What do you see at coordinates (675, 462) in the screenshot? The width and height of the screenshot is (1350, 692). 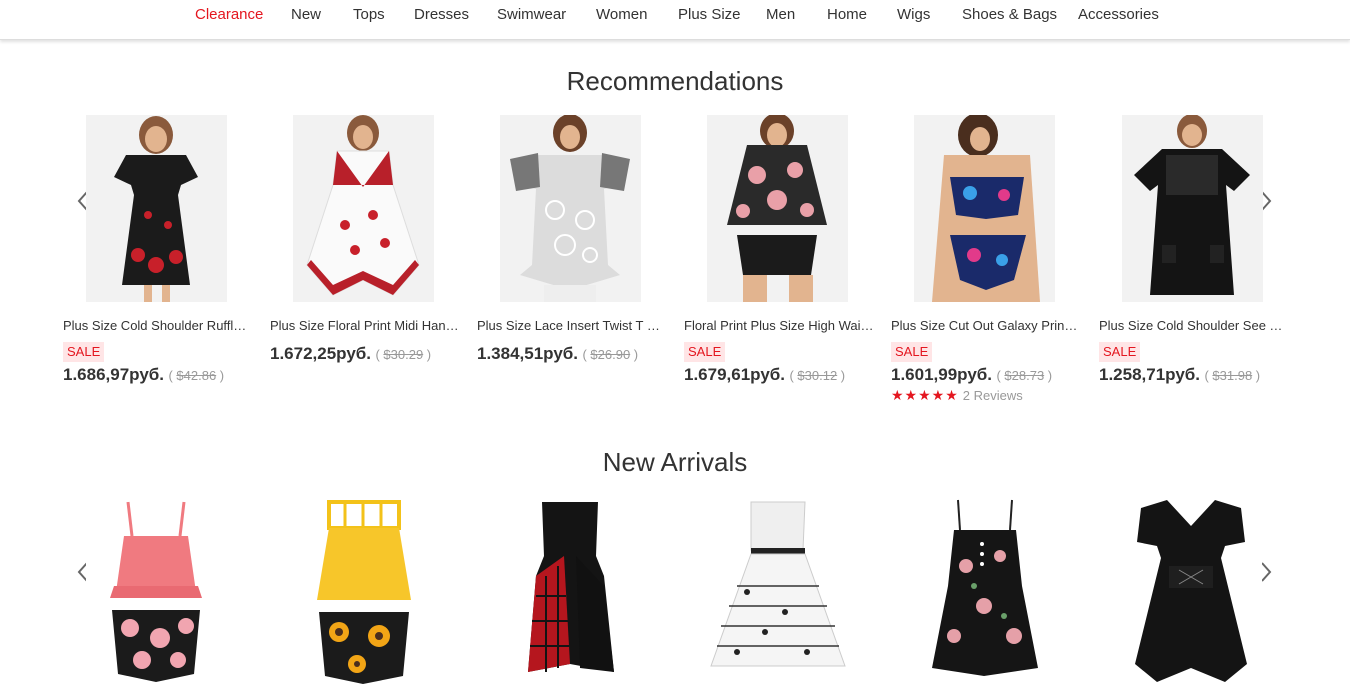 I see `new-arrivals-title: New Arrivals` at bounding box center [675, 462].